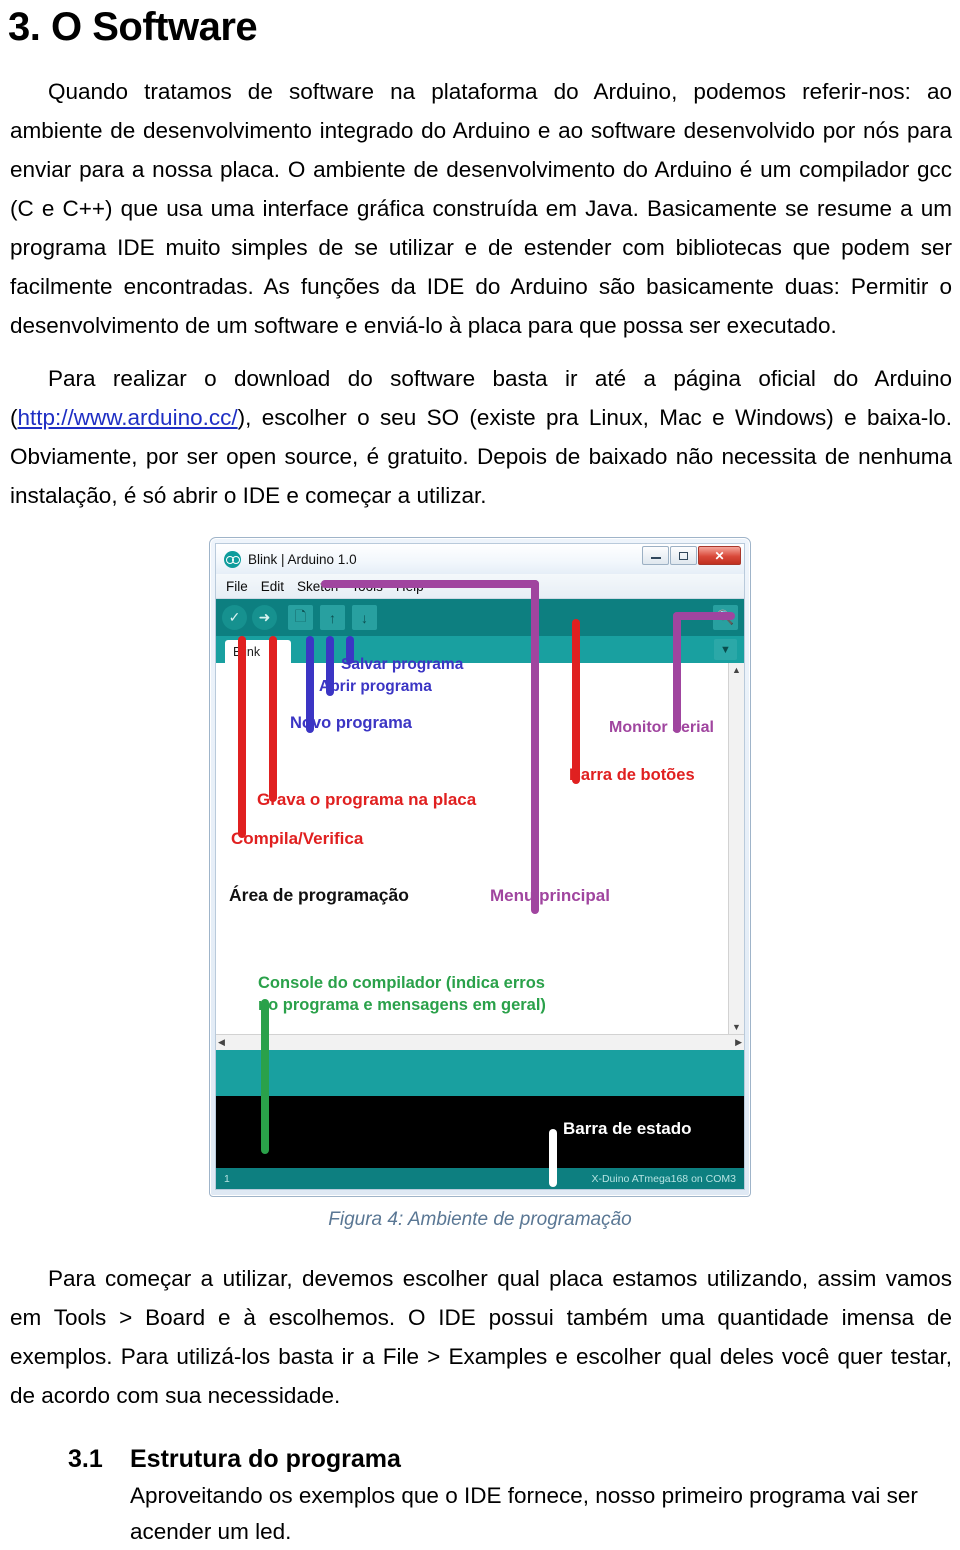 This screenshot has width=960, height=1550. Describe the element at coordinates (264, 617) in the screenshot. I see `upload-button-icon: ➜` at that location.